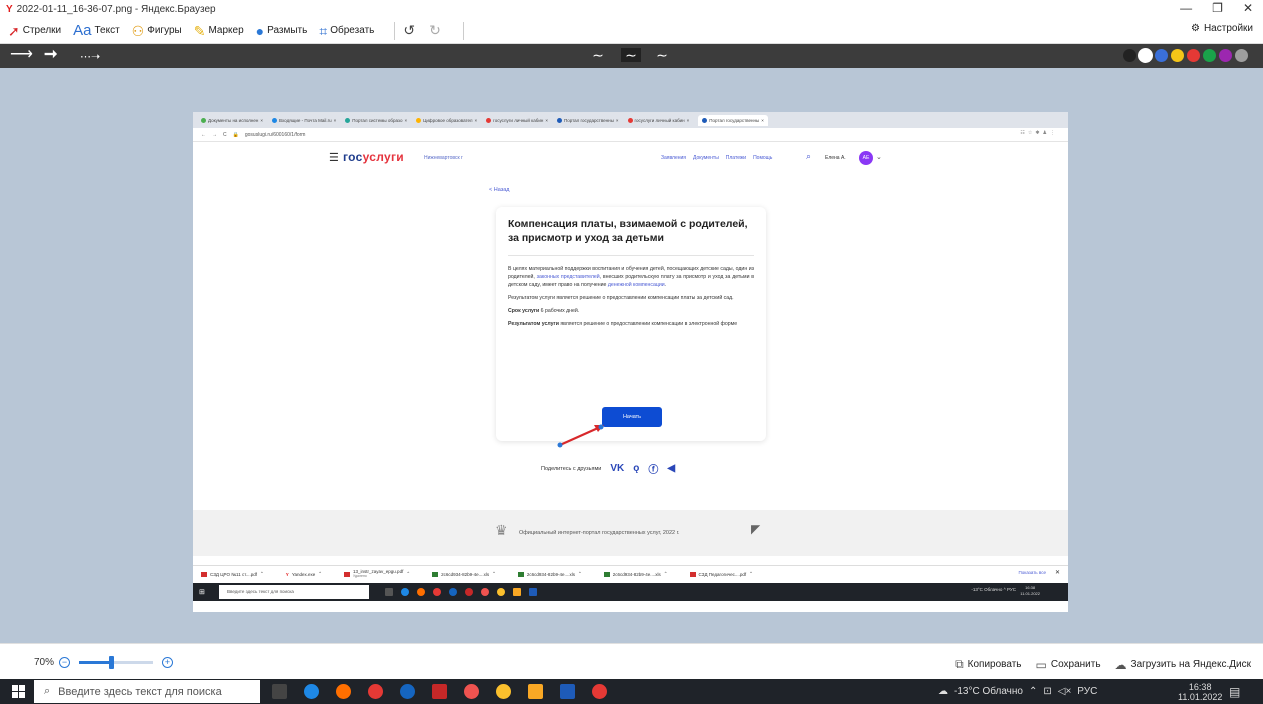 Image resolution: width=1263 pixels, height=704 pixels. I want to click on redo-icon: ↻, so click(435, 30).